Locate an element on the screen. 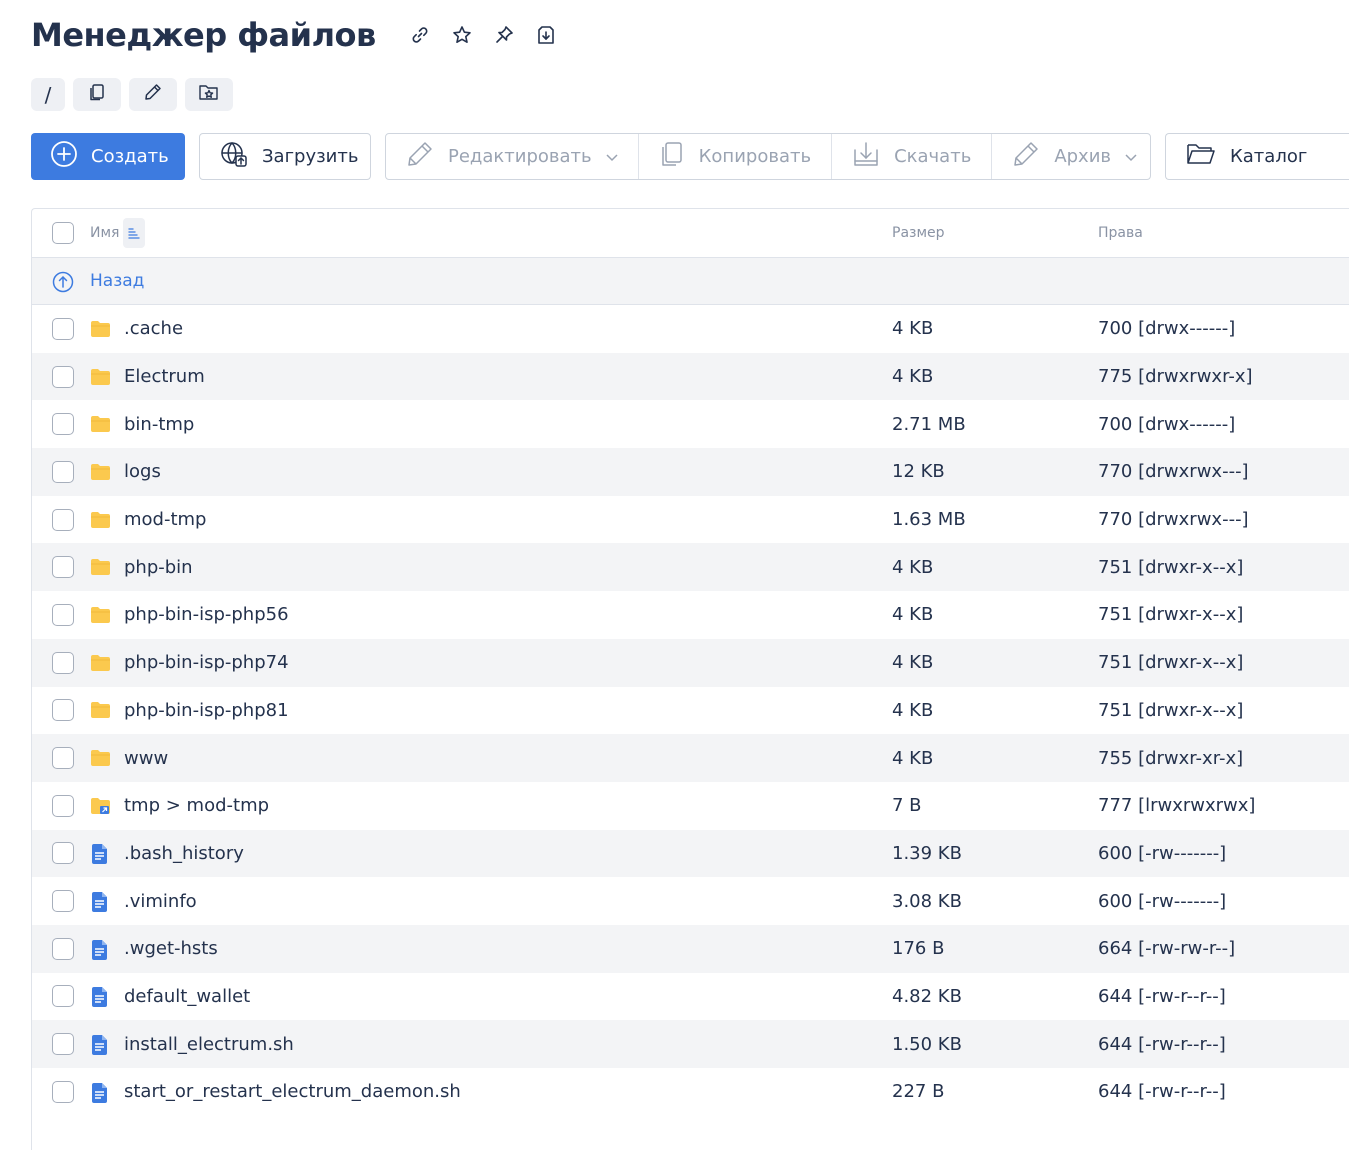 Image resolution: width=1349 pixels, height=1150 pixels. file-name: php-bin-isp-php56 is located at coordinates (206, 614).